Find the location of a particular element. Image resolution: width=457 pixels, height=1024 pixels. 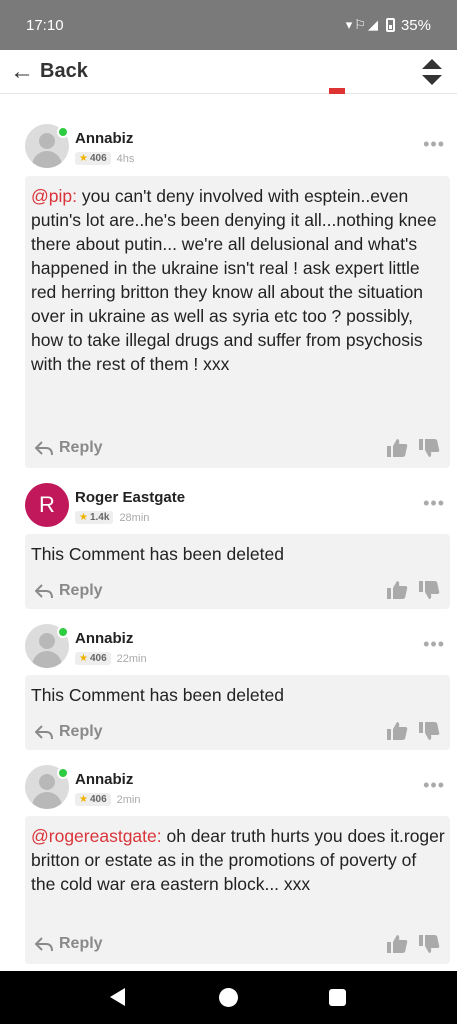

comment-author: Roger Eastgate is located at coordinates (130, 497).